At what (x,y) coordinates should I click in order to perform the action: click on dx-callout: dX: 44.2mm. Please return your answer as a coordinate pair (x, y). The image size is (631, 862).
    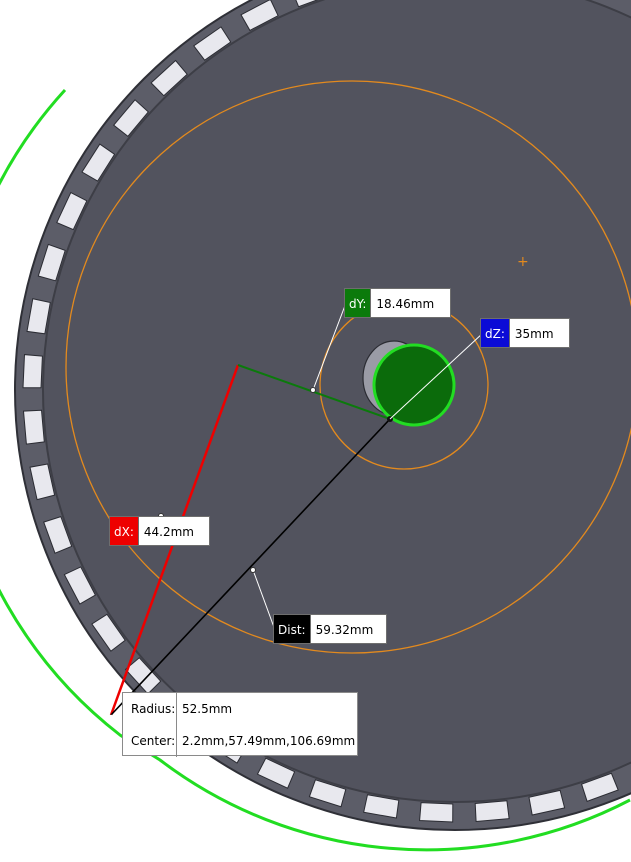
    Looking at the image, I should click on (159, 531).